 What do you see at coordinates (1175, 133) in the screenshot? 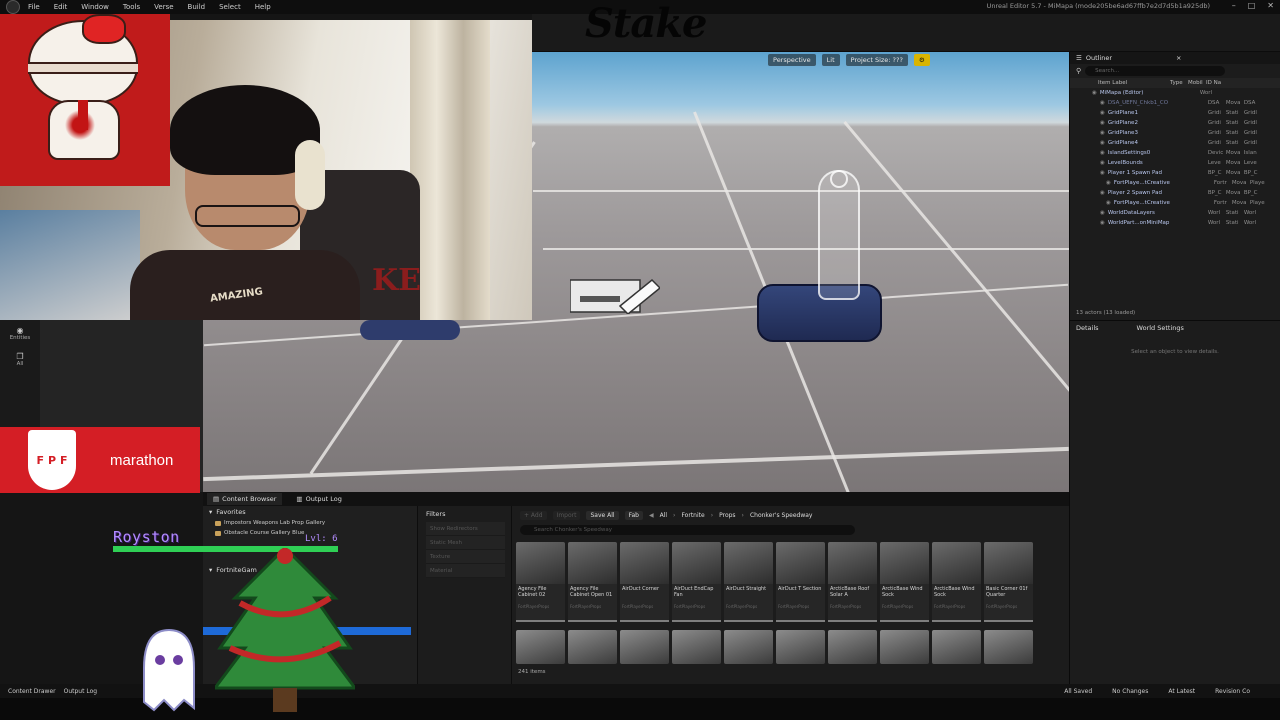
I see `outliner-row: ◉ GridPlane3 Gridi Stati Gridl` at bounding box center [1175, 133].